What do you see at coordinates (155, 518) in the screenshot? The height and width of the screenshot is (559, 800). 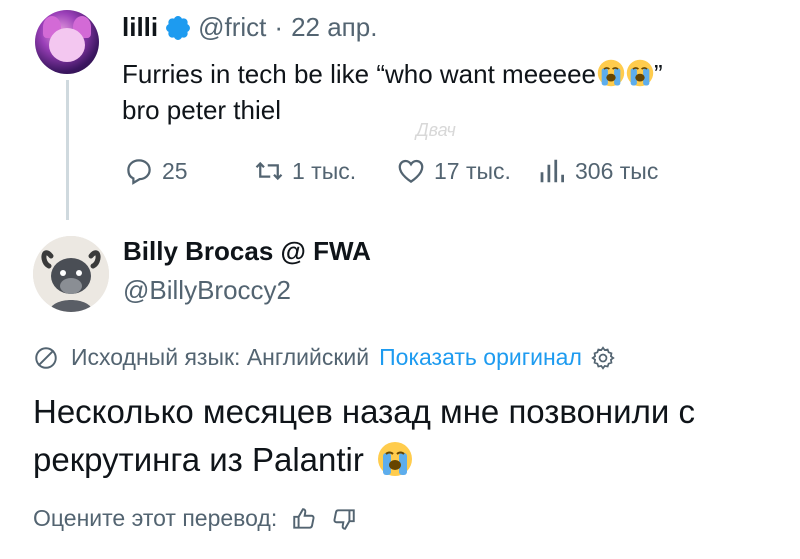 I see `rate-translation-label: Оцените этот перевод:` at bounding box center [155, 518].